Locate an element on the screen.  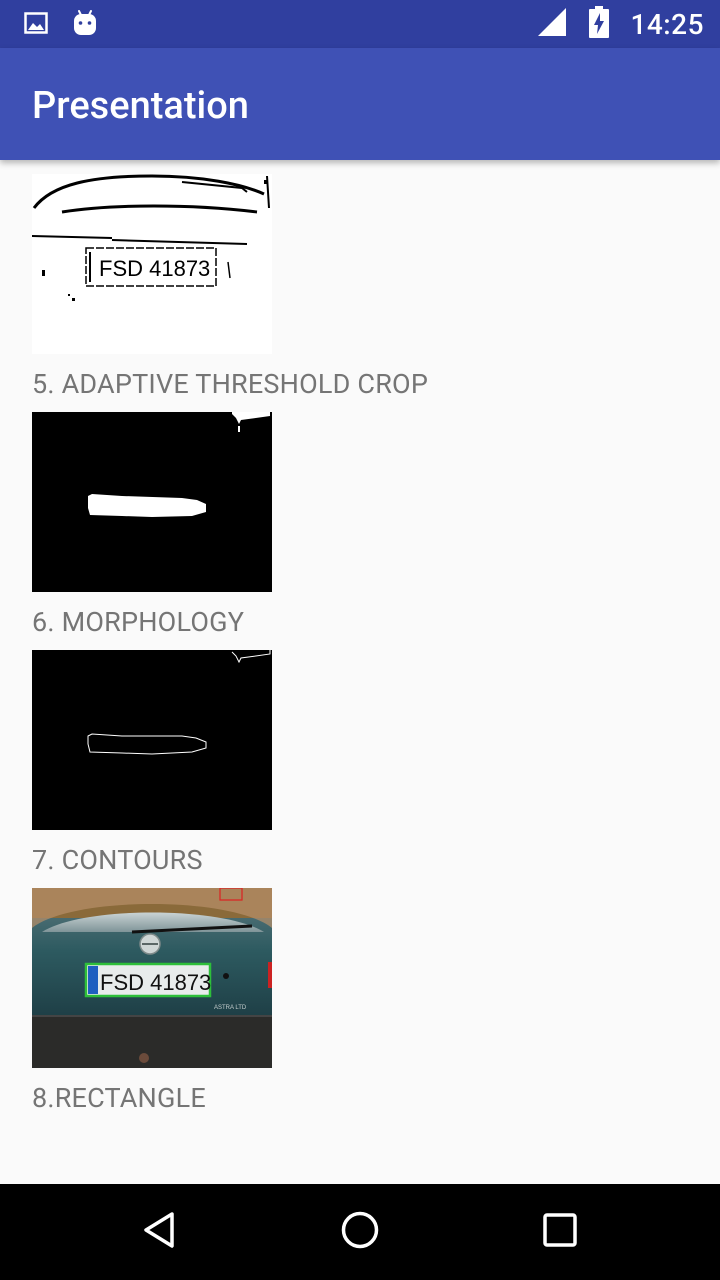
step-caption-7: 7. CONTOURS is located at coordinates (117, 860).